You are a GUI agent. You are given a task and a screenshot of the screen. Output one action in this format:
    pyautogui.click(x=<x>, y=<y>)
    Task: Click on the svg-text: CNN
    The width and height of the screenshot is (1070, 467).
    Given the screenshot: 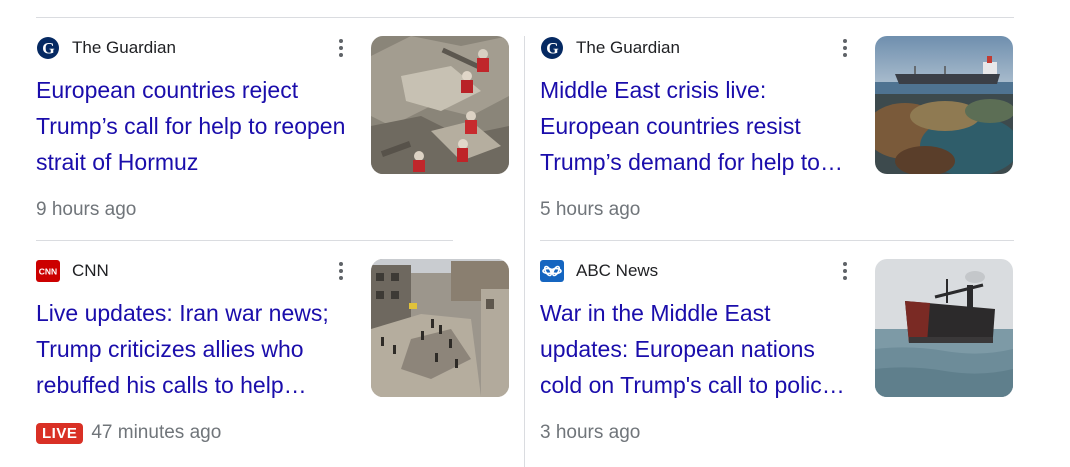 What is the action you would take?
    pyautogui.click(x=48, y=272)
    